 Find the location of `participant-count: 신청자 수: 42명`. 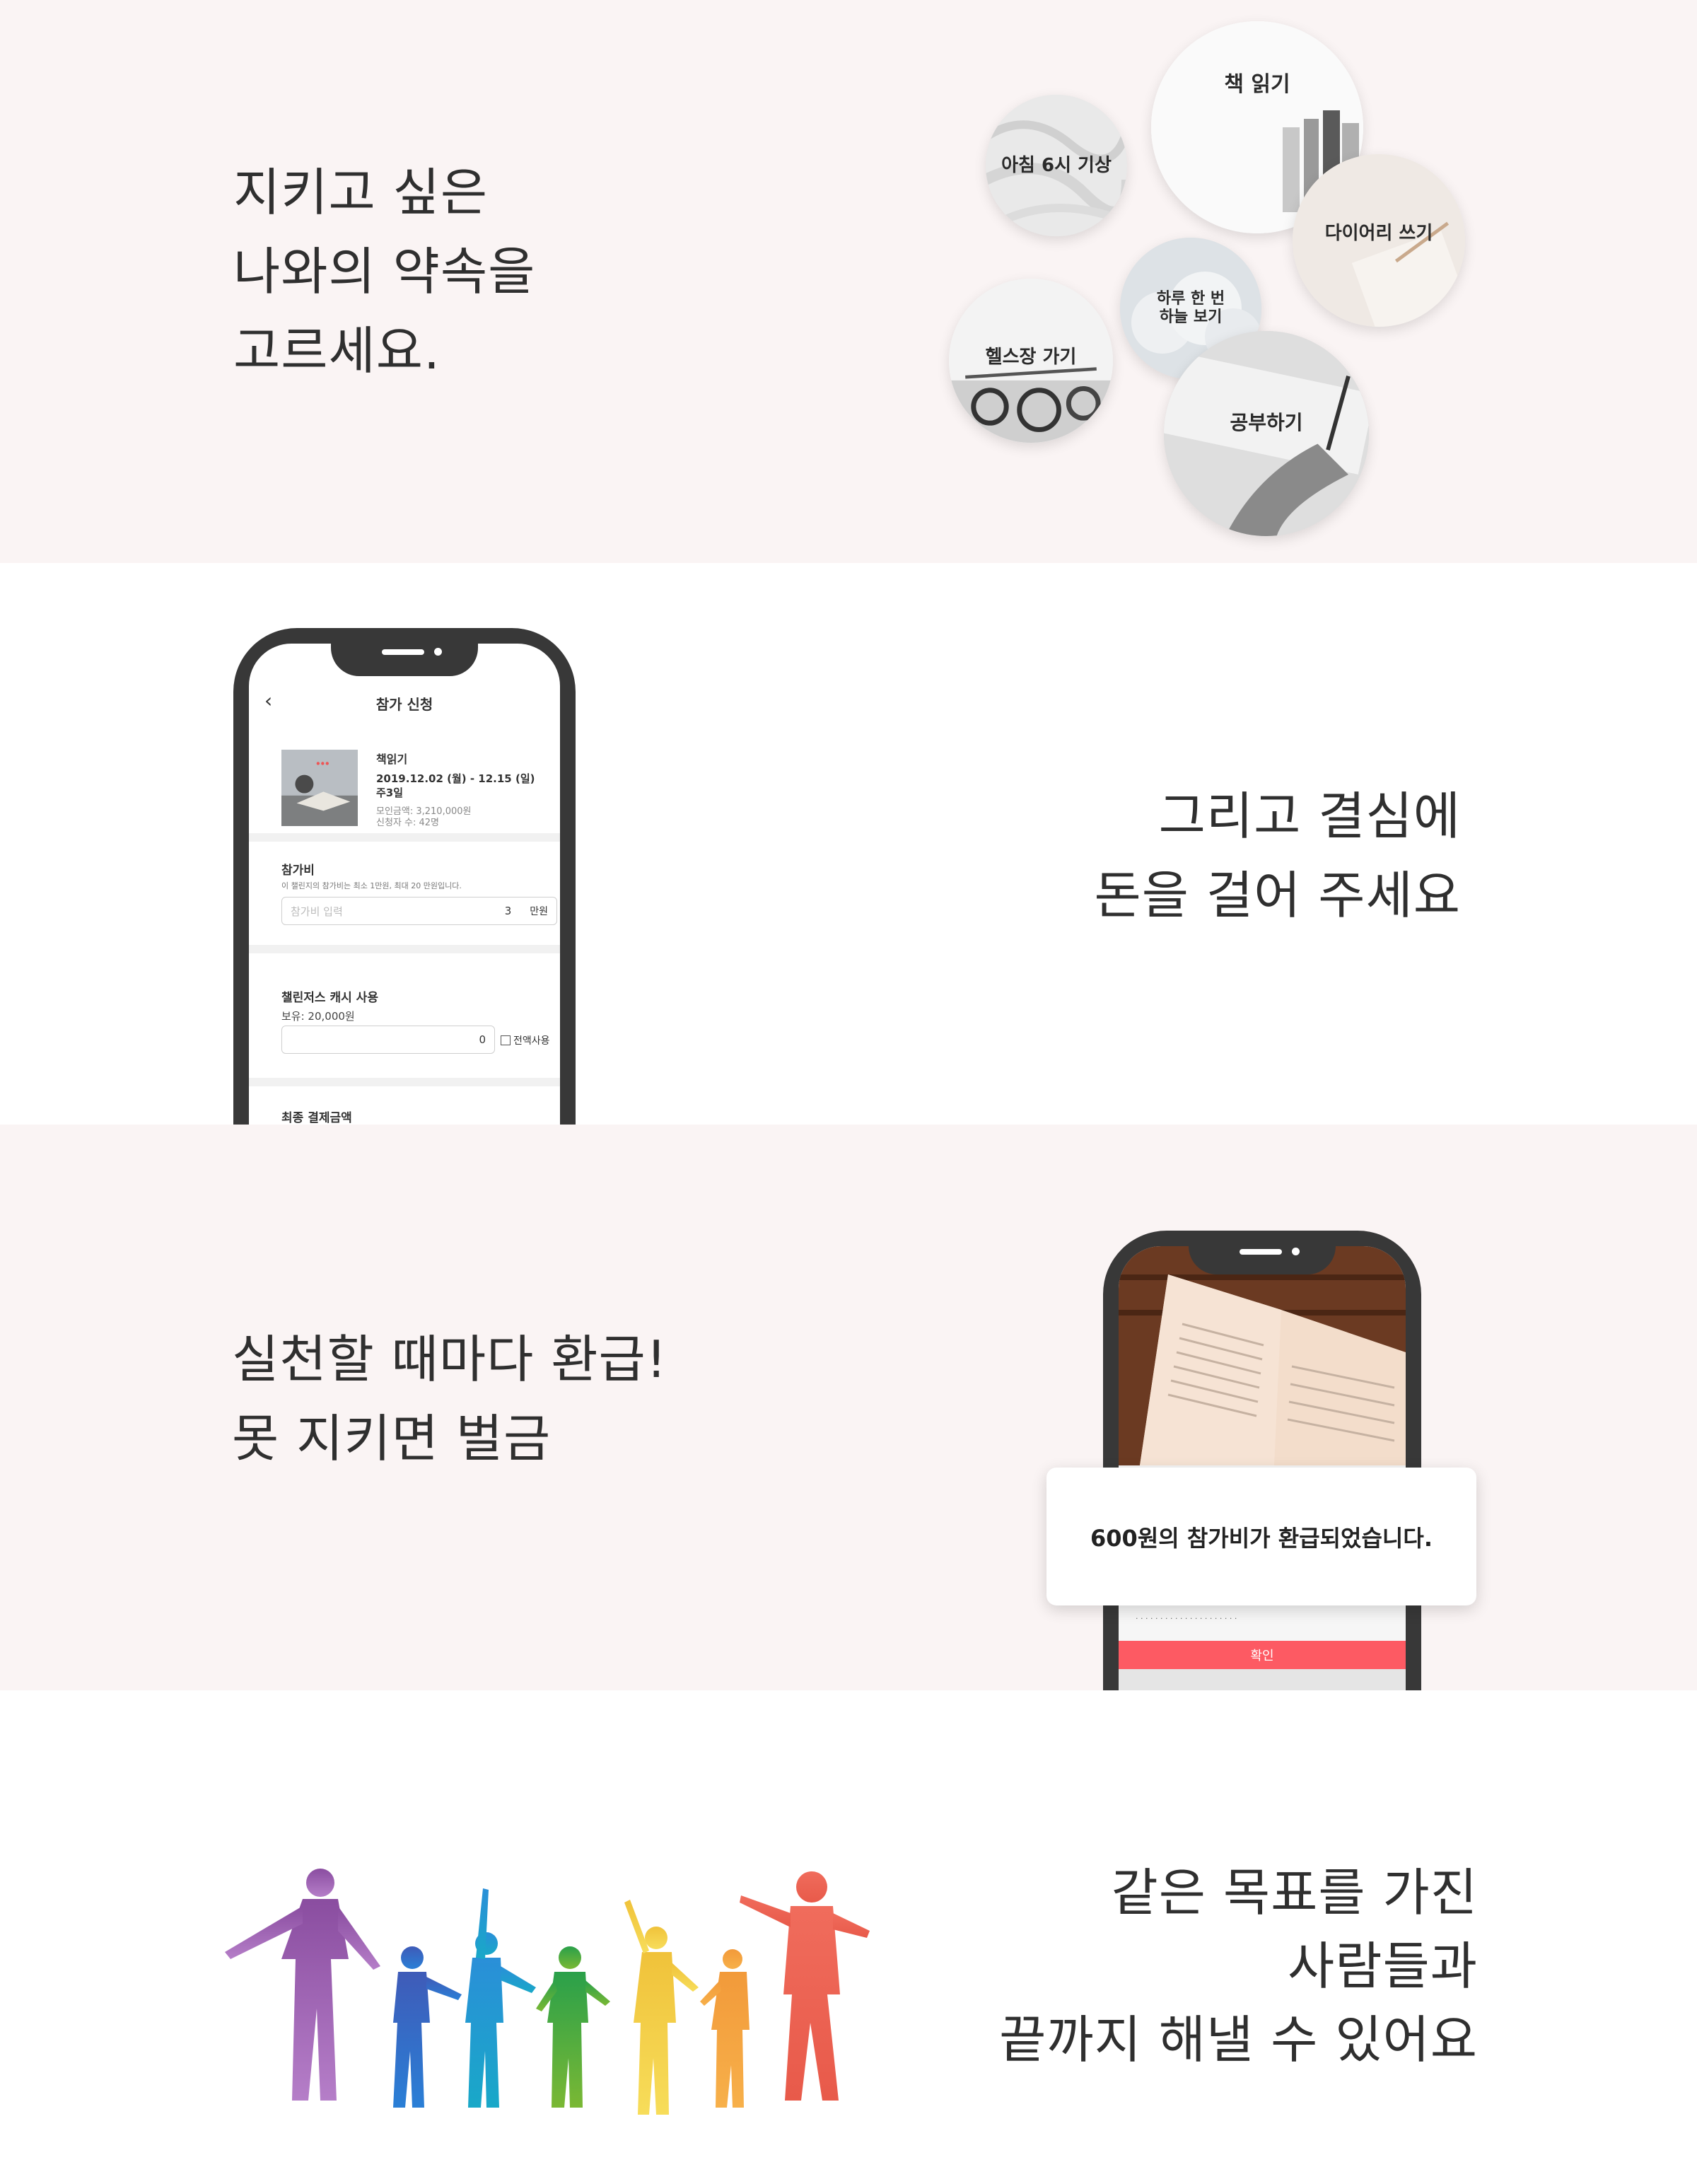

participant-count: 신청자 수: 42명 is located at coordinates (407, 823).